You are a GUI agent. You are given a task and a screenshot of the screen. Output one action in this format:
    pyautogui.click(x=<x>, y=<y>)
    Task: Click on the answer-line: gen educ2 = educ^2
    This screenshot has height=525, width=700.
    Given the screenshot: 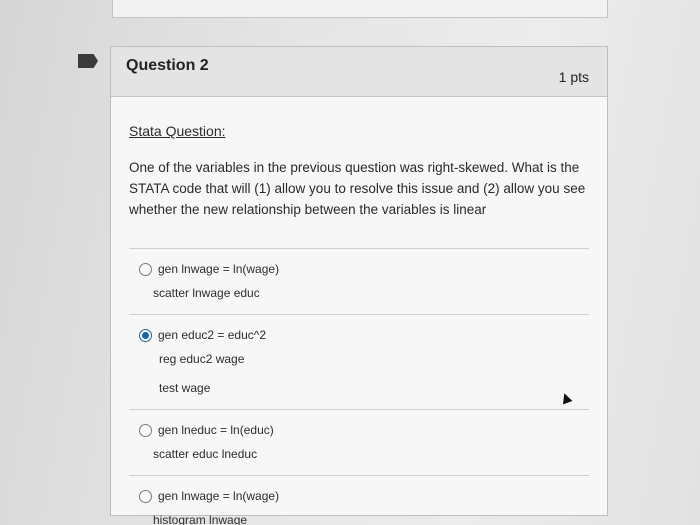 What is the action you would take?
    pyautogui.click(x=212, y=335)
    